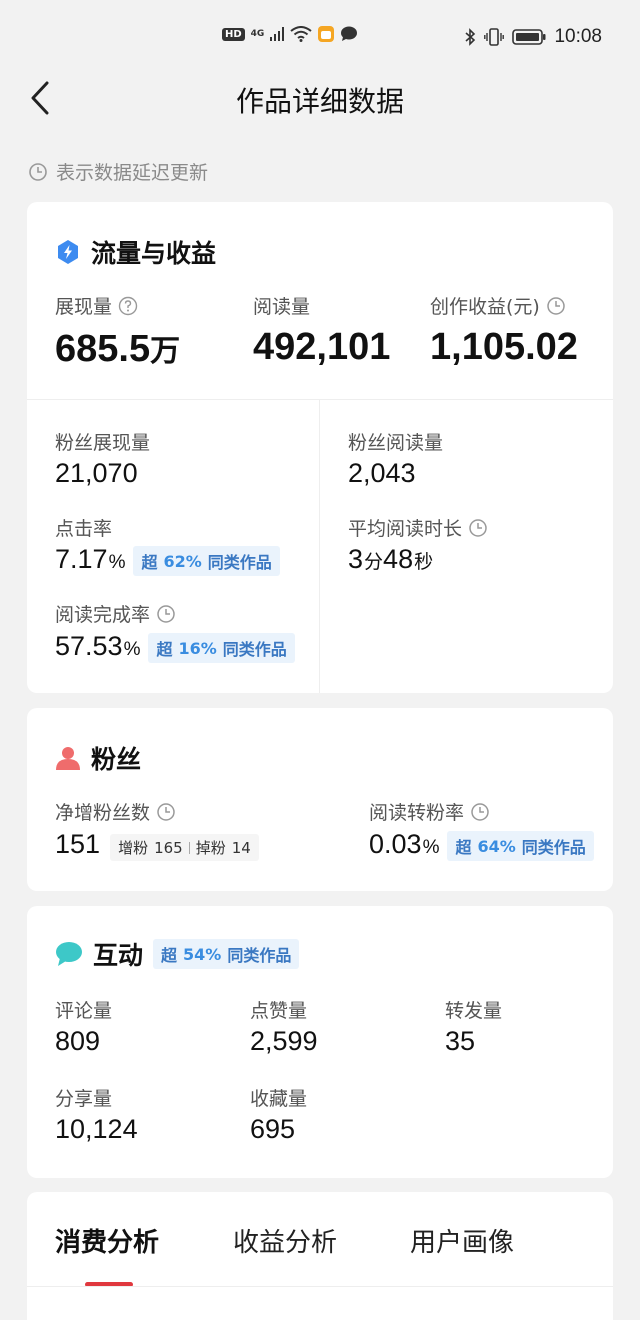 This screenshot has width=640, height=1320. I want to click on traffic-section-header: 流量与收益, so click(135, 252).